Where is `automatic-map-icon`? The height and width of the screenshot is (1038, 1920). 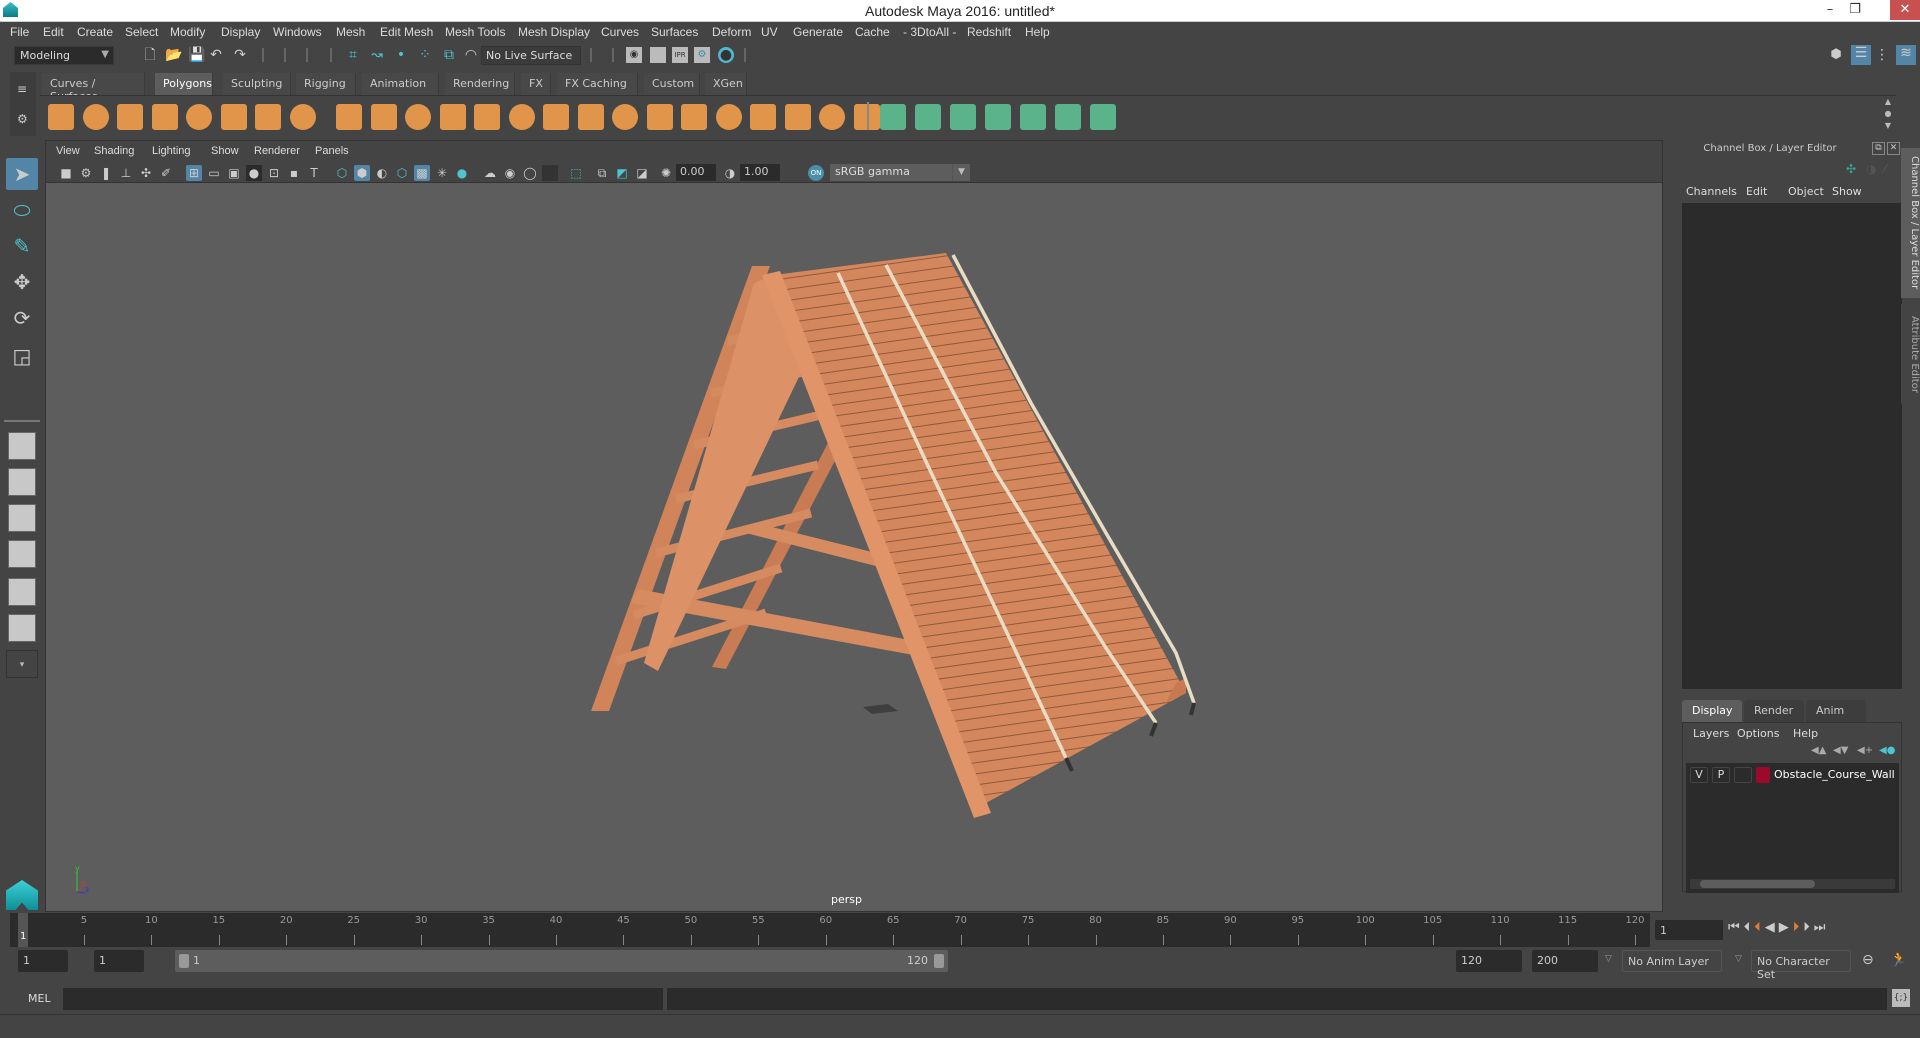 automatic-map-icon is located at coordinates (998, 117).